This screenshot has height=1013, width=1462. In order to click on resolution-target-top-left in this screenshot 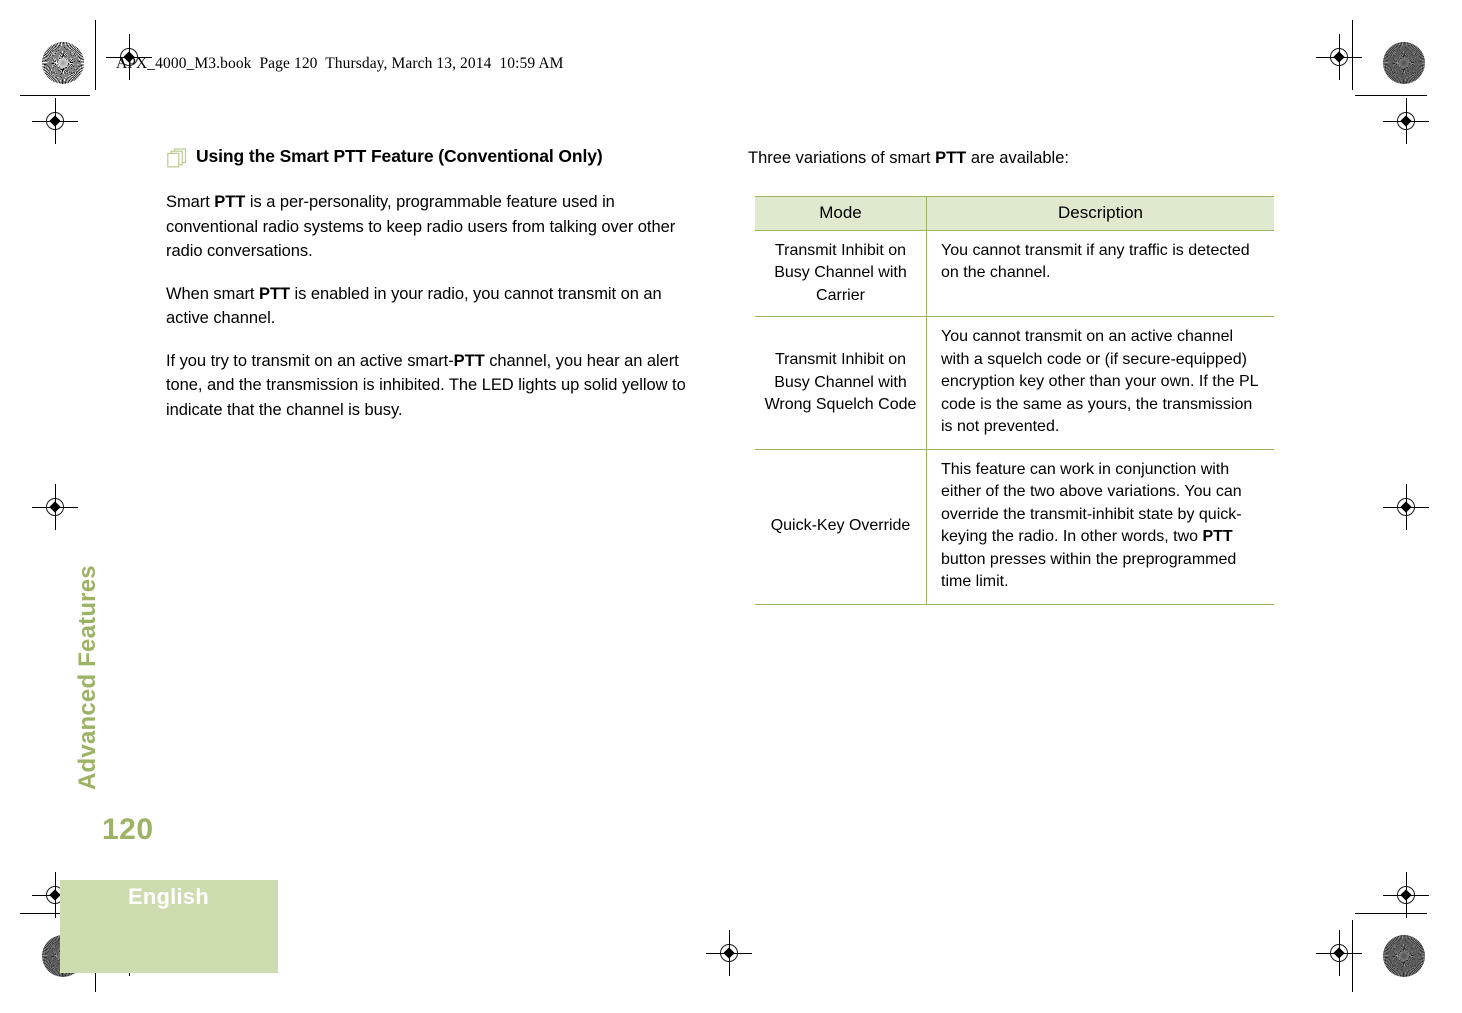, I will do `click(63, 63)`.